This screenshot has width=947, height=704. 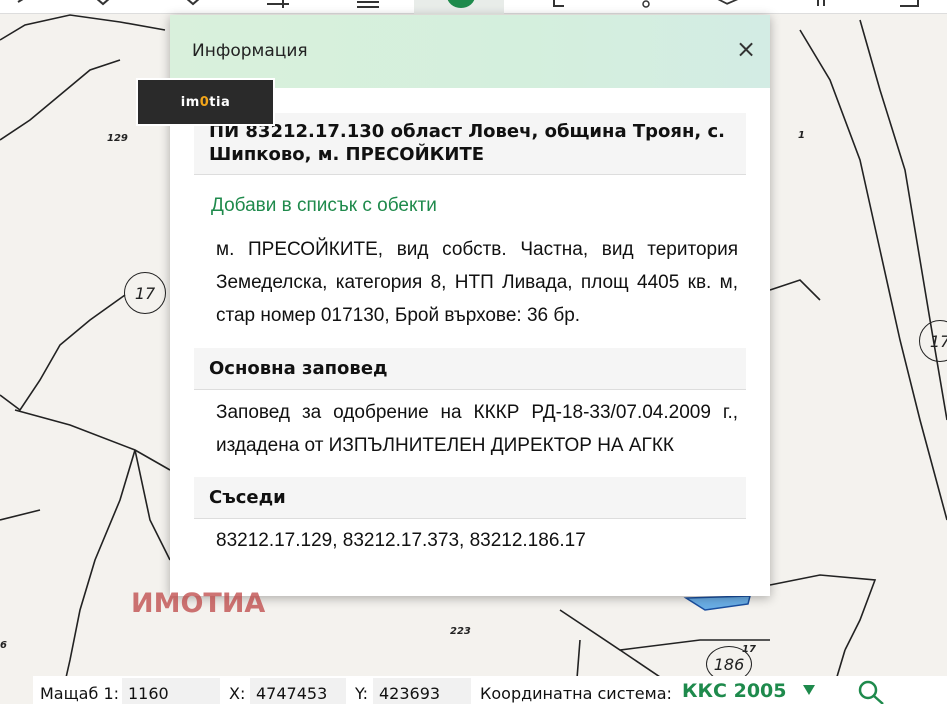 What do you see at coordinates (911, 5) in the screenshot?
I see `export-icon` at bounding box center [911, 5].